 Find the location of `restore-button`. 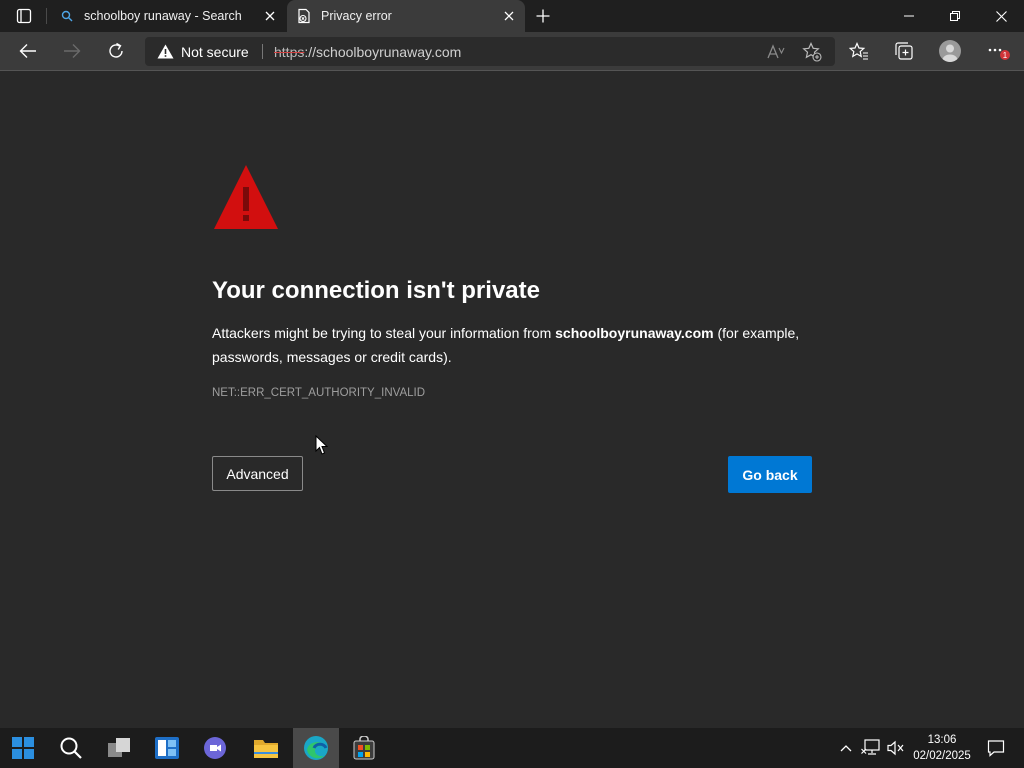

restore-button is located at coordinates (955, 16).